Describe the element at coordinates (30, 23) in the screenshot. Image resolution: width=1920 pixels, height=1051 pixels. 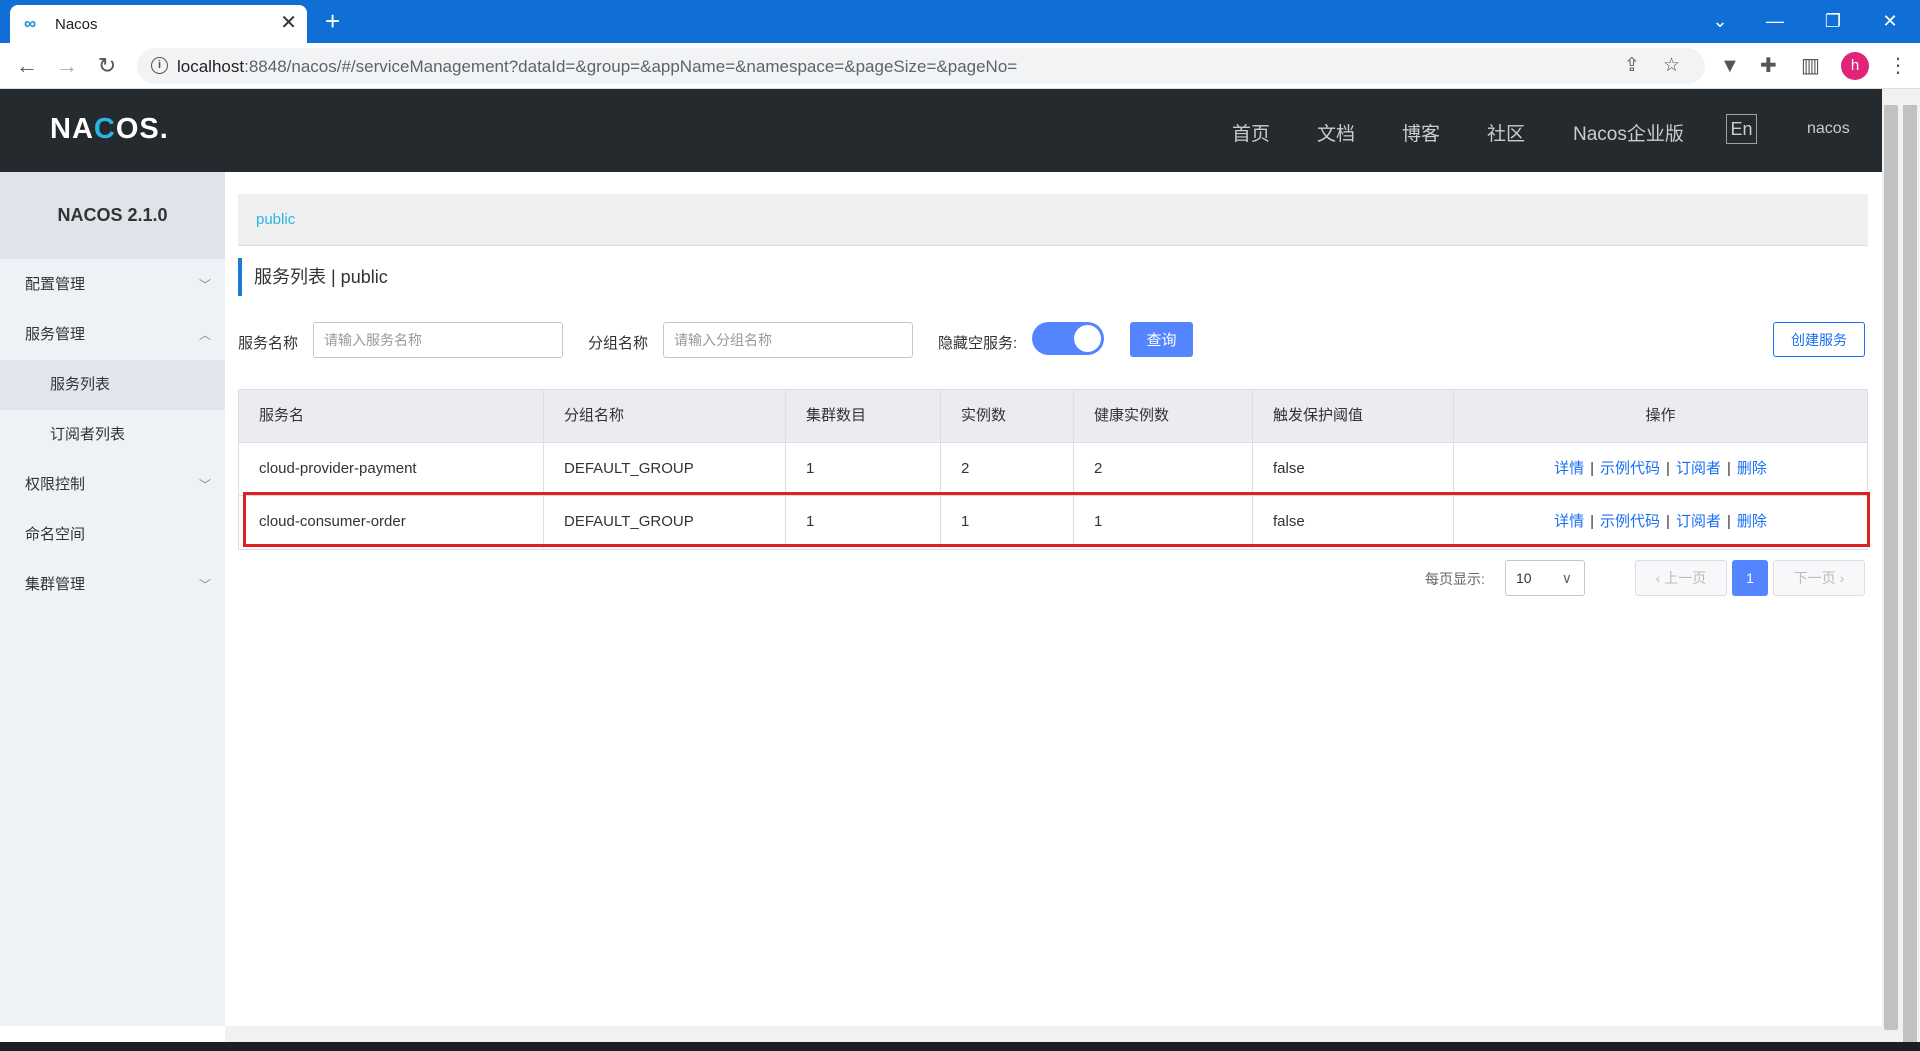
I see `nacos-favicon-icon: ∞` at that location.